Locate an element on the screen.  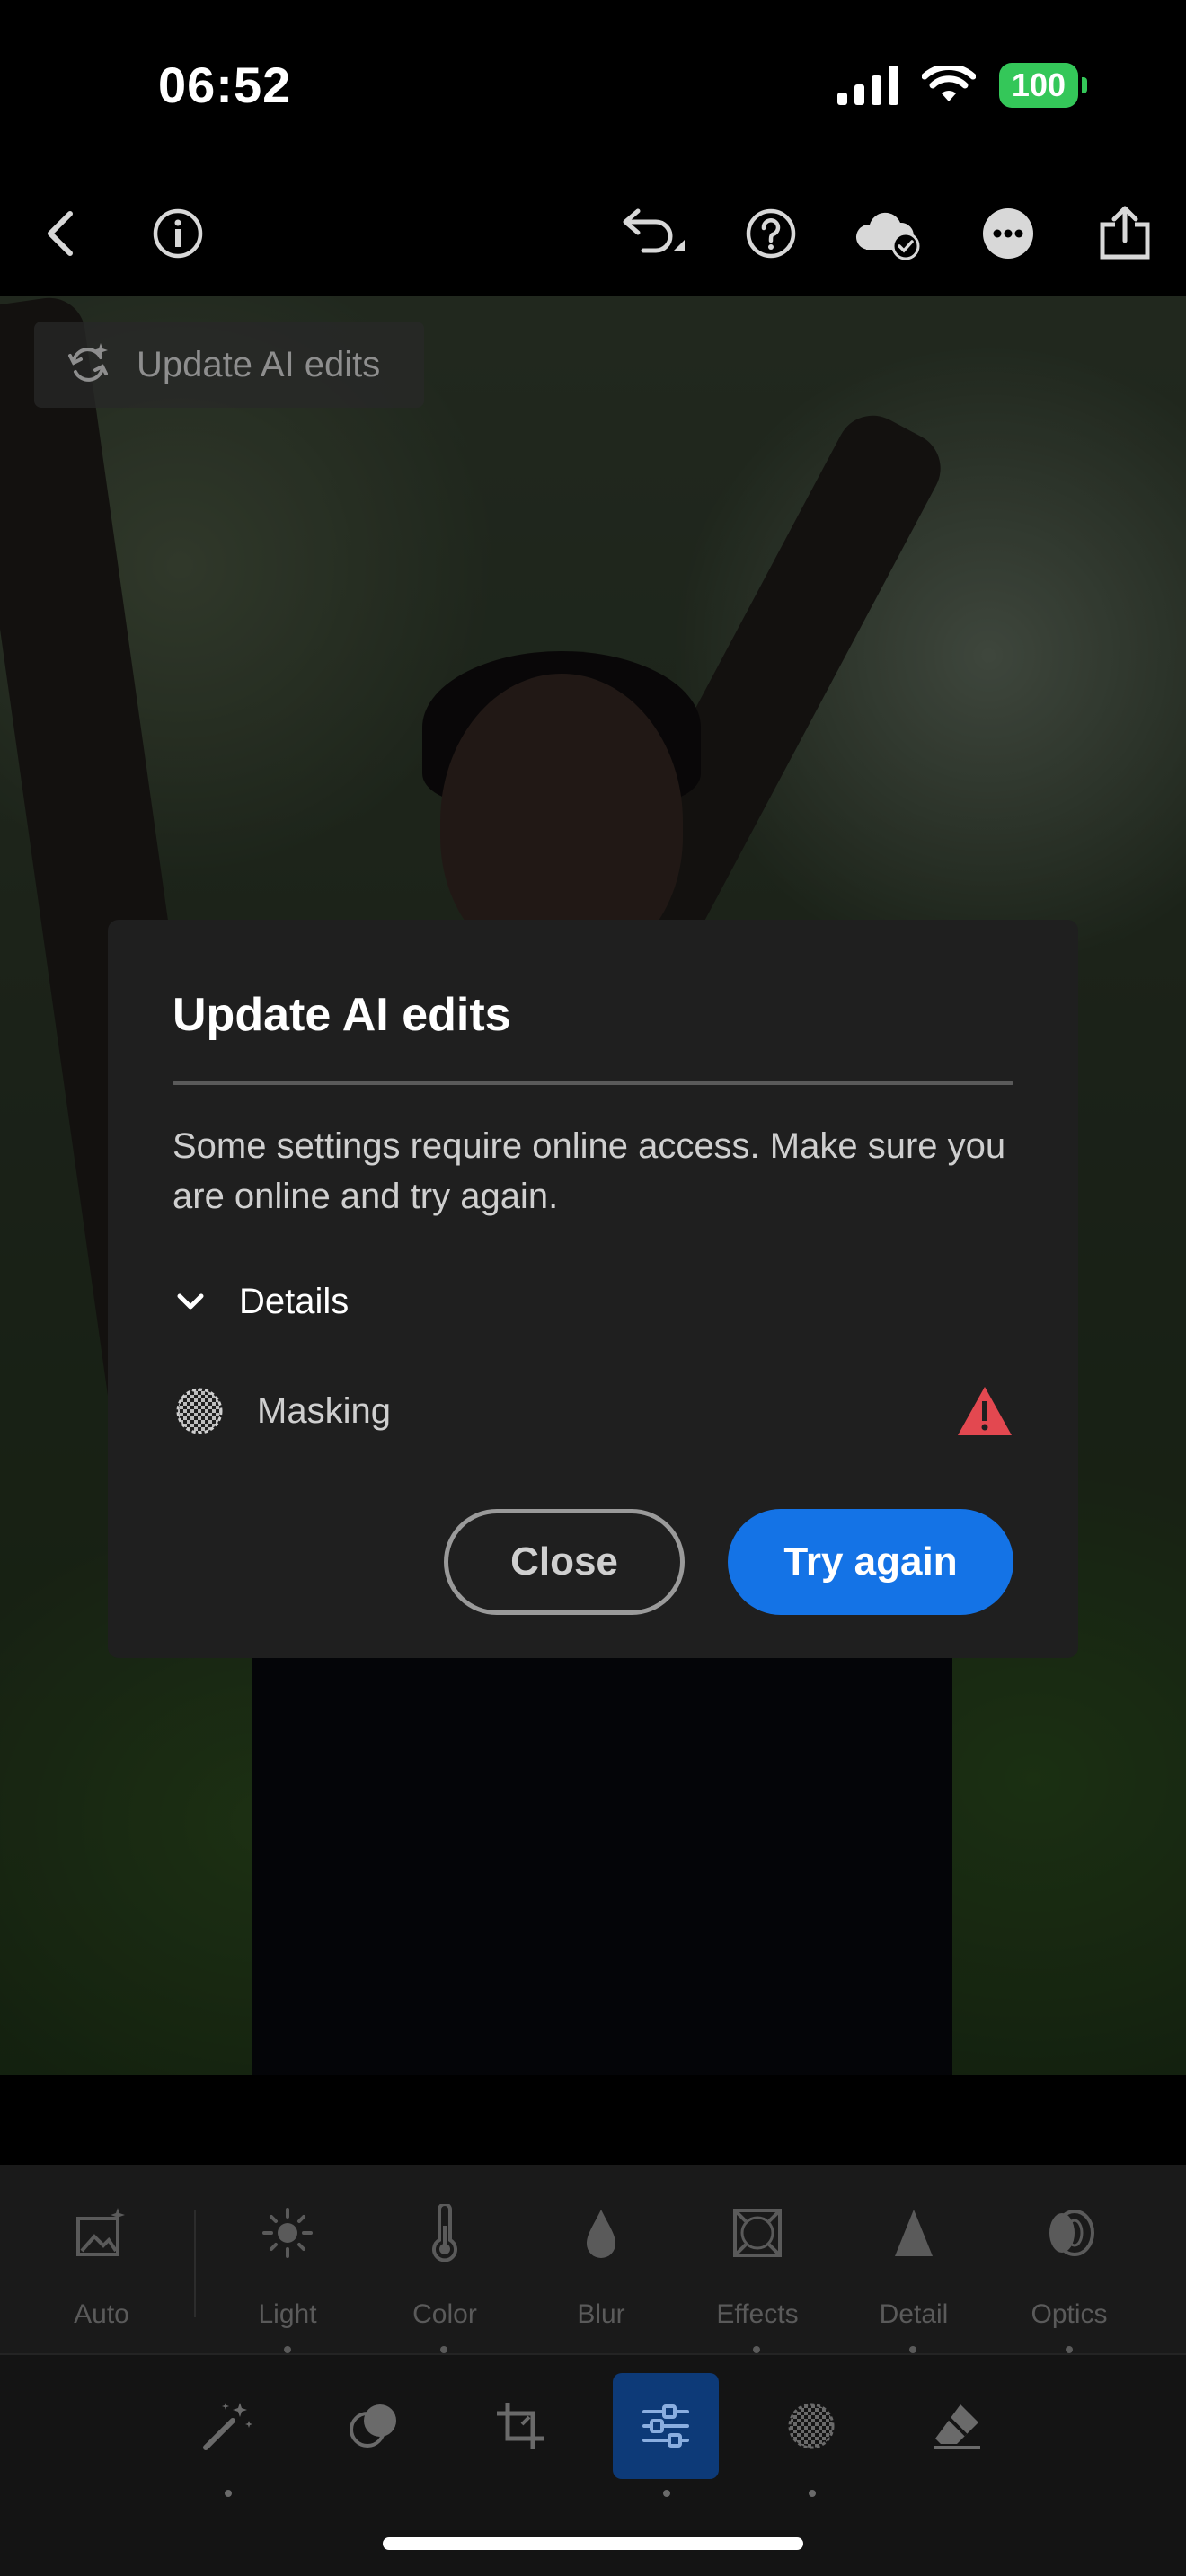
crop-icon is located at coordinates (520, 2426).